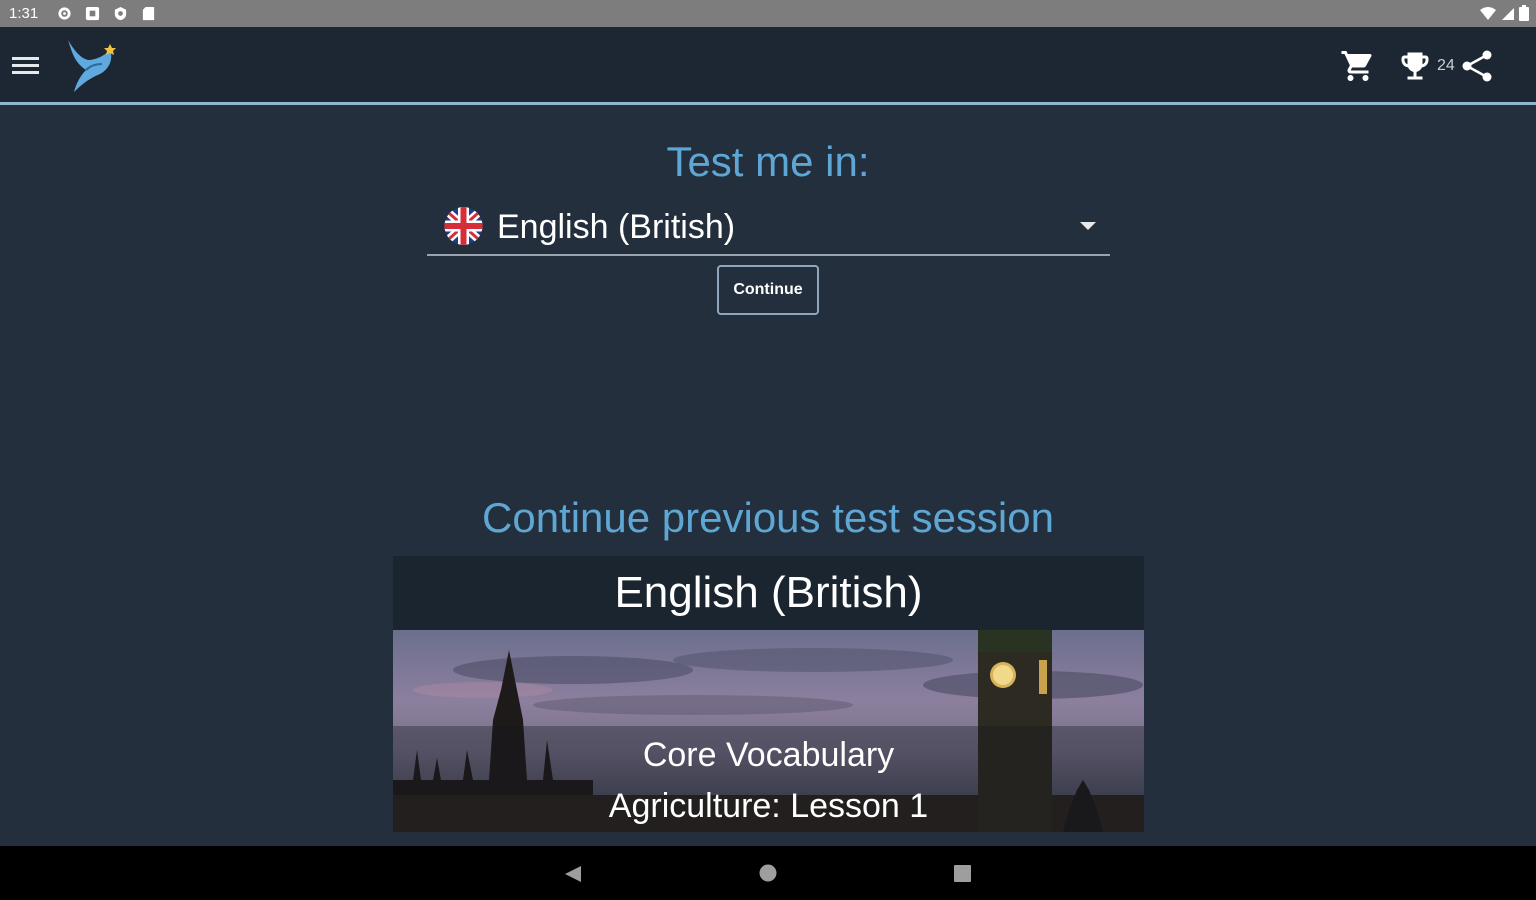  I want to click on share-button, so click(1477, 66).